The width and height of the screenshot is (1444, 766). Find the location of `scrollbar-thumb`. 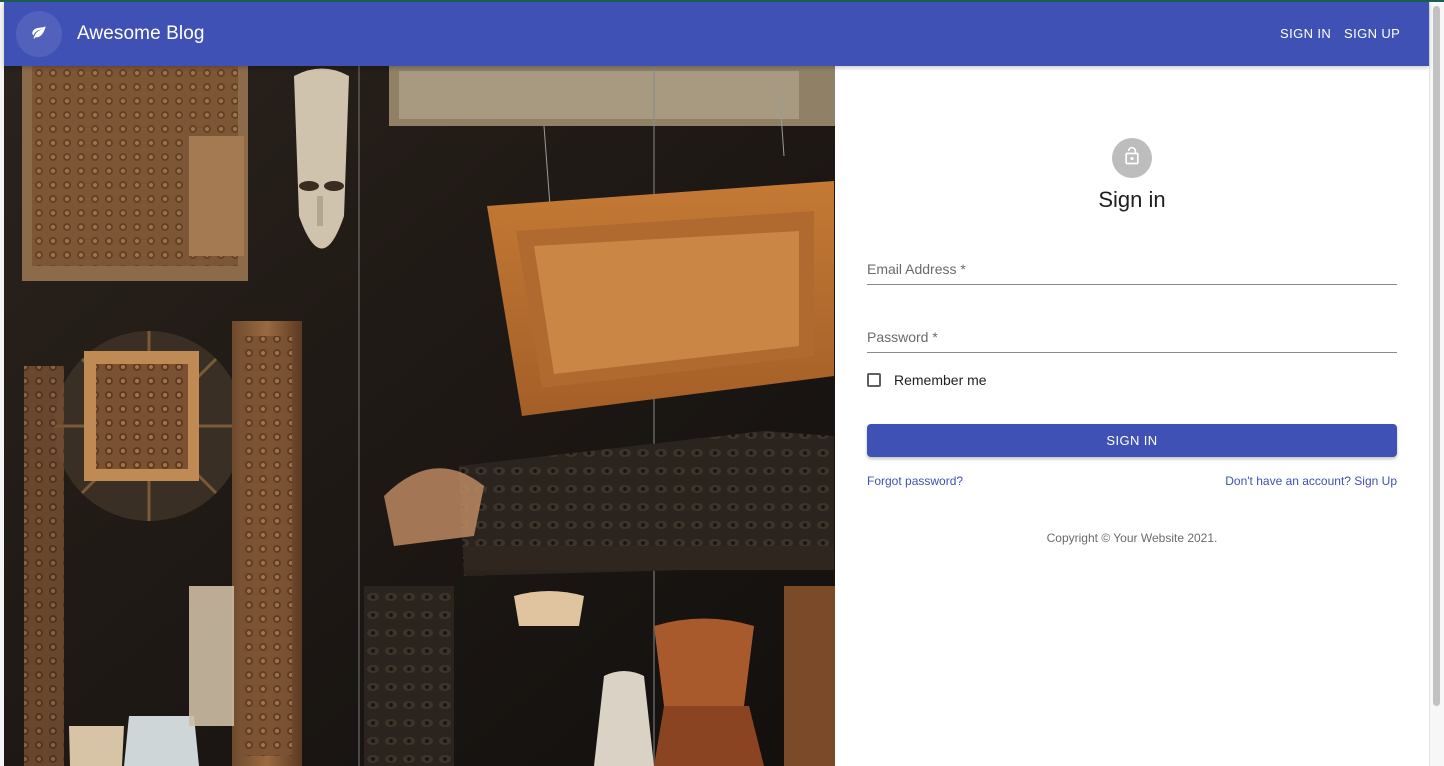

scrollbar-thumb is located at coordinates (1436, 356).